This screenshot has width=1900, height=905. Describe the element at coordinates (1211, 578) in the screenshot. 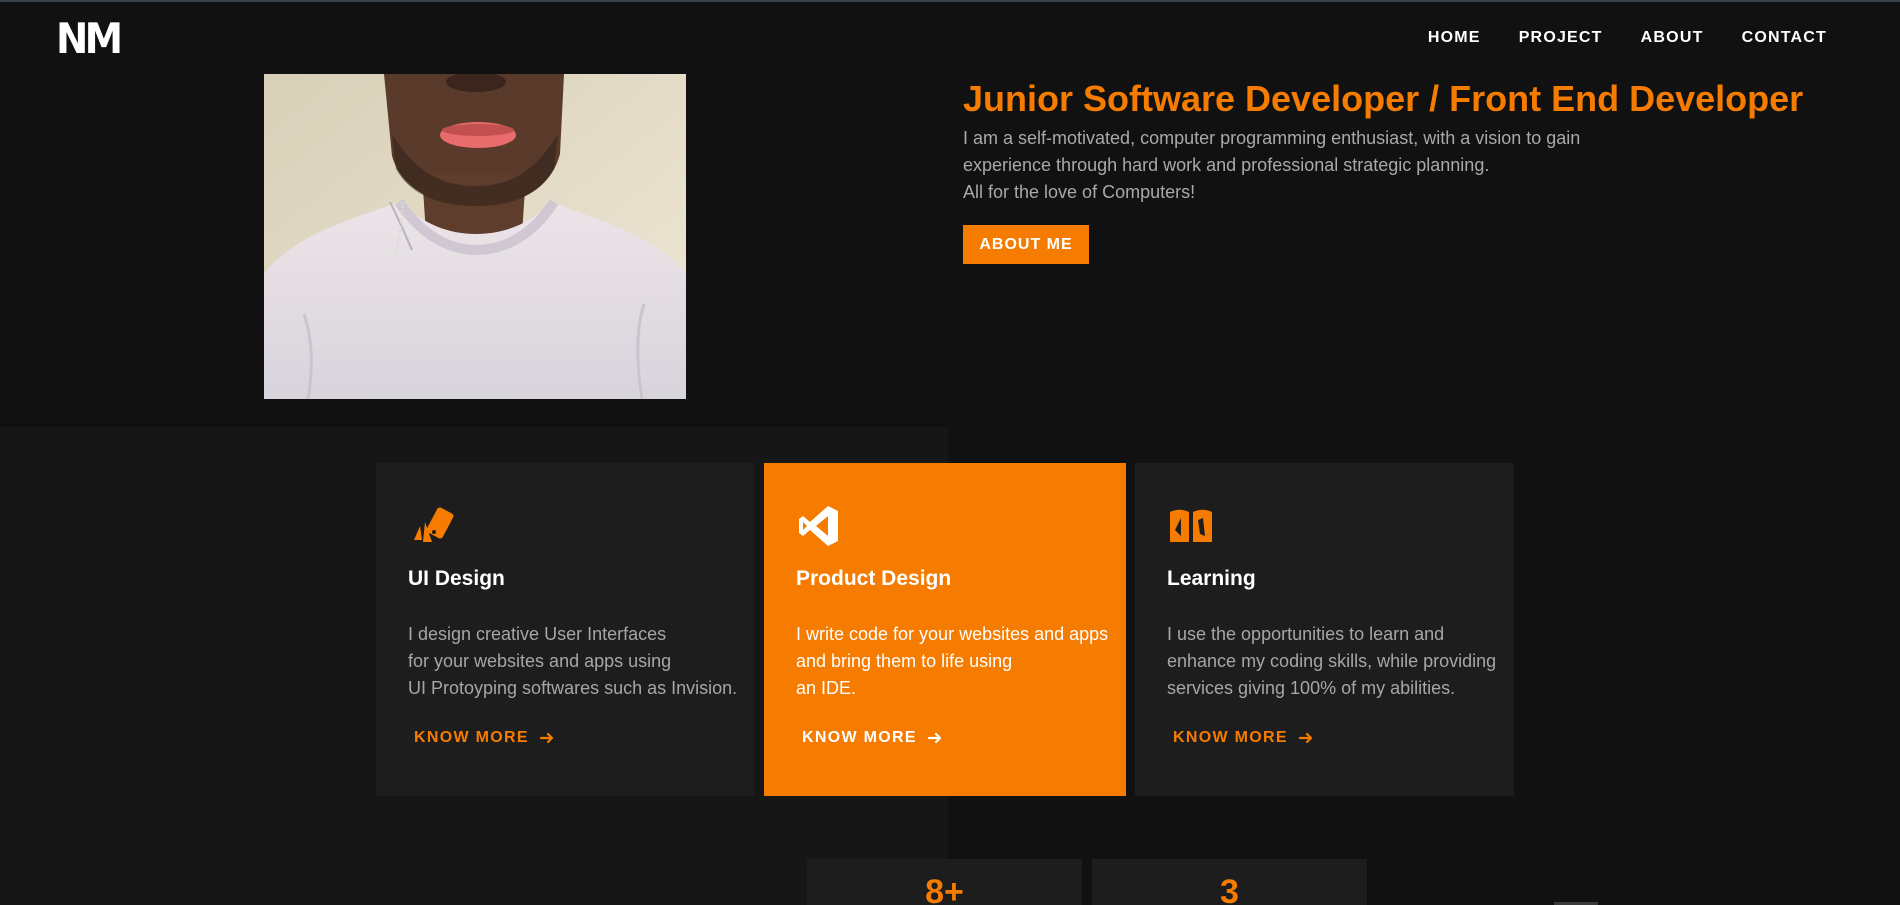

I see `service-title: Learning` at that location.